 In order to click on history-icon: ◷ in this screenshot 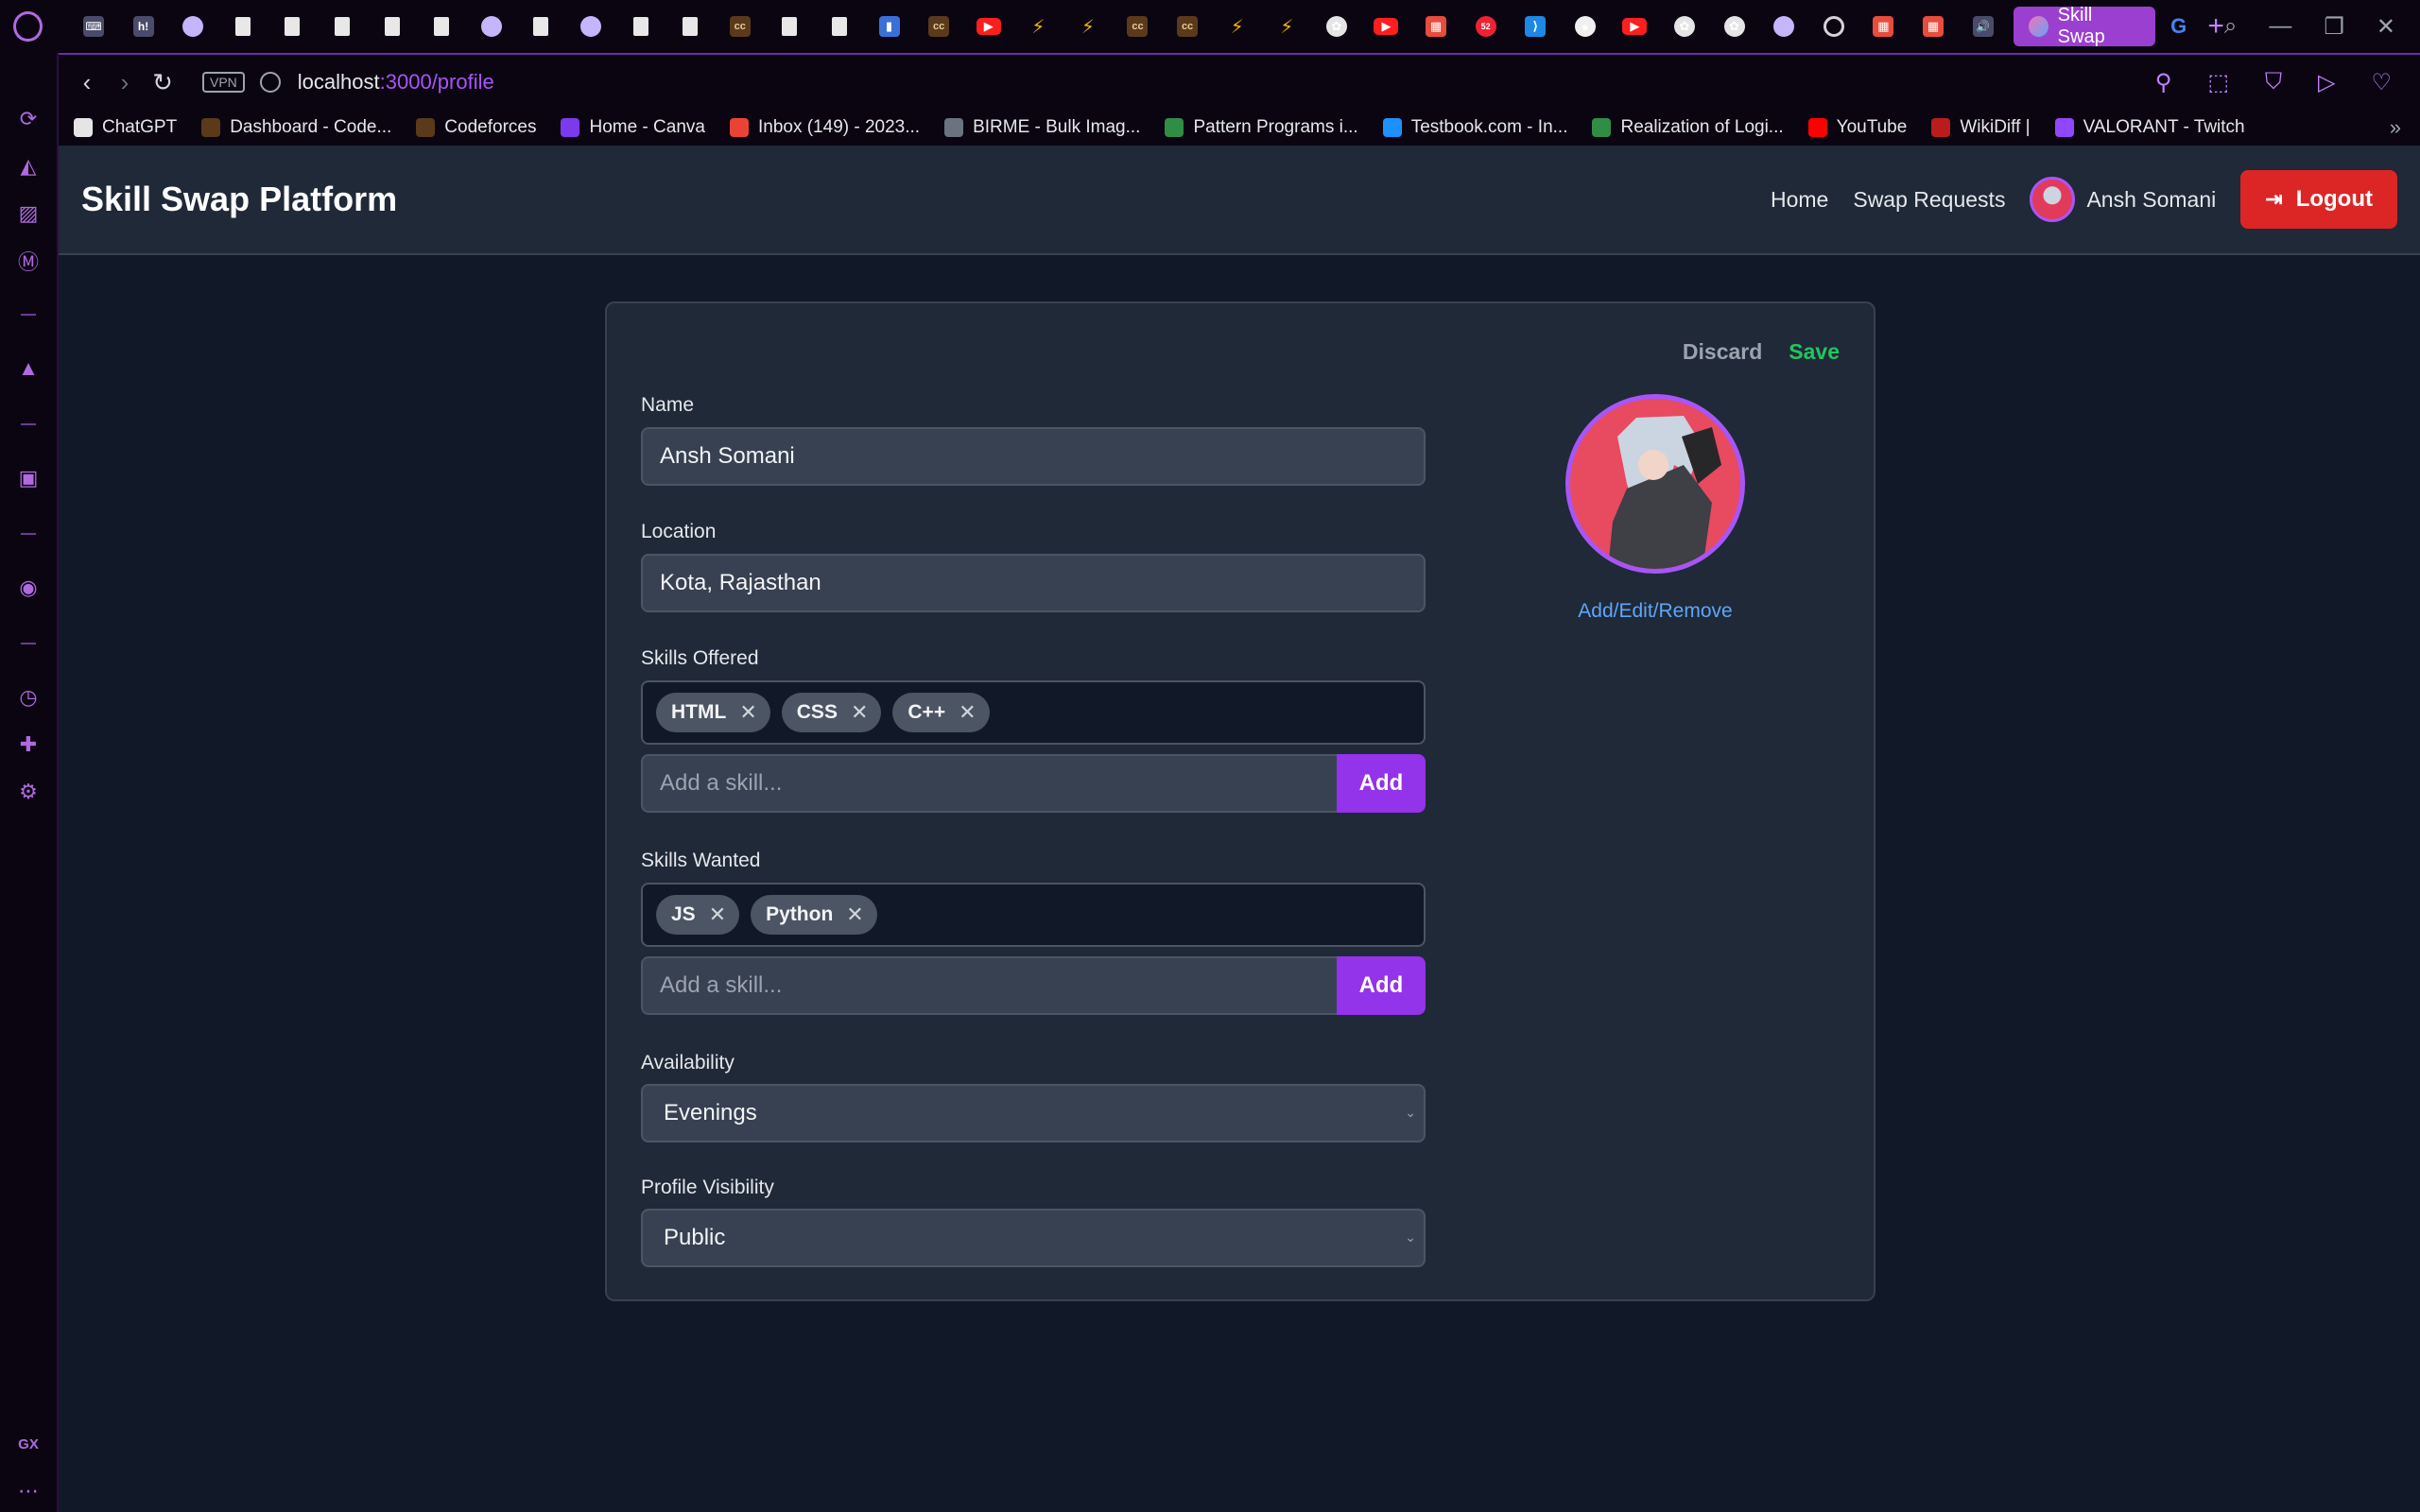, I will do `click(28, 697)`.